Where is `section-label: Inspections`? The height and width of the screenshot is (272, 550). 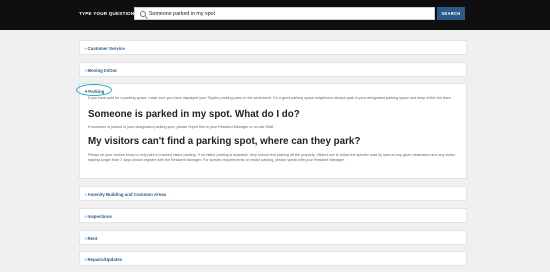
section-label: Inspections is located at coordinates (99, 216).